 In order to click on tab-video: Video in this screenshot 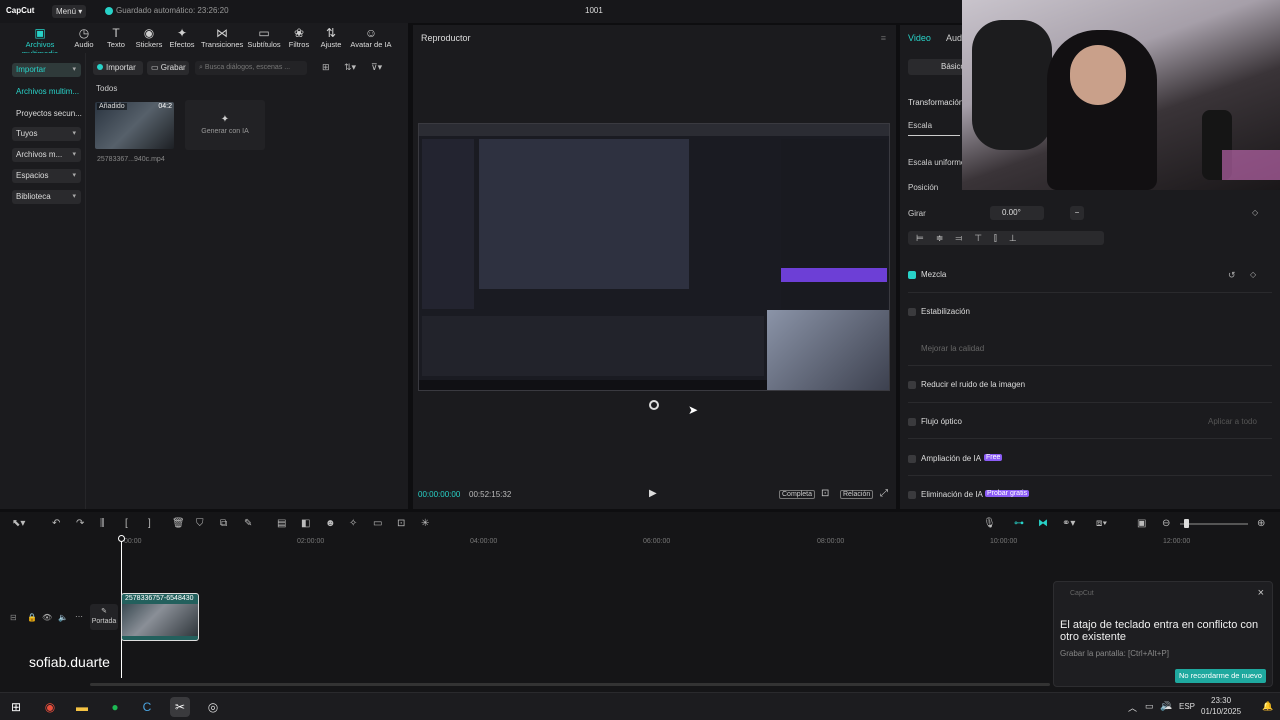, I will do `click(919, 38)`.